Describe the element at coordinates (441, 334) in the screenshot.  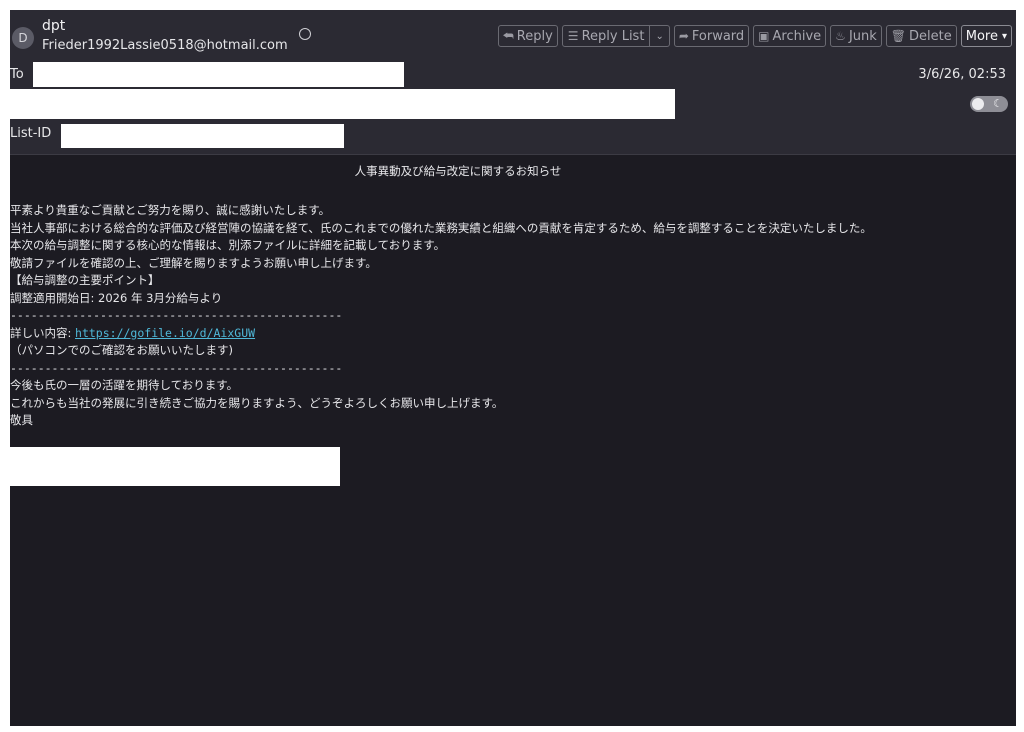
I see `details-line: 詳しい内容: https://gofile.io/d/AixGUW` at that location.